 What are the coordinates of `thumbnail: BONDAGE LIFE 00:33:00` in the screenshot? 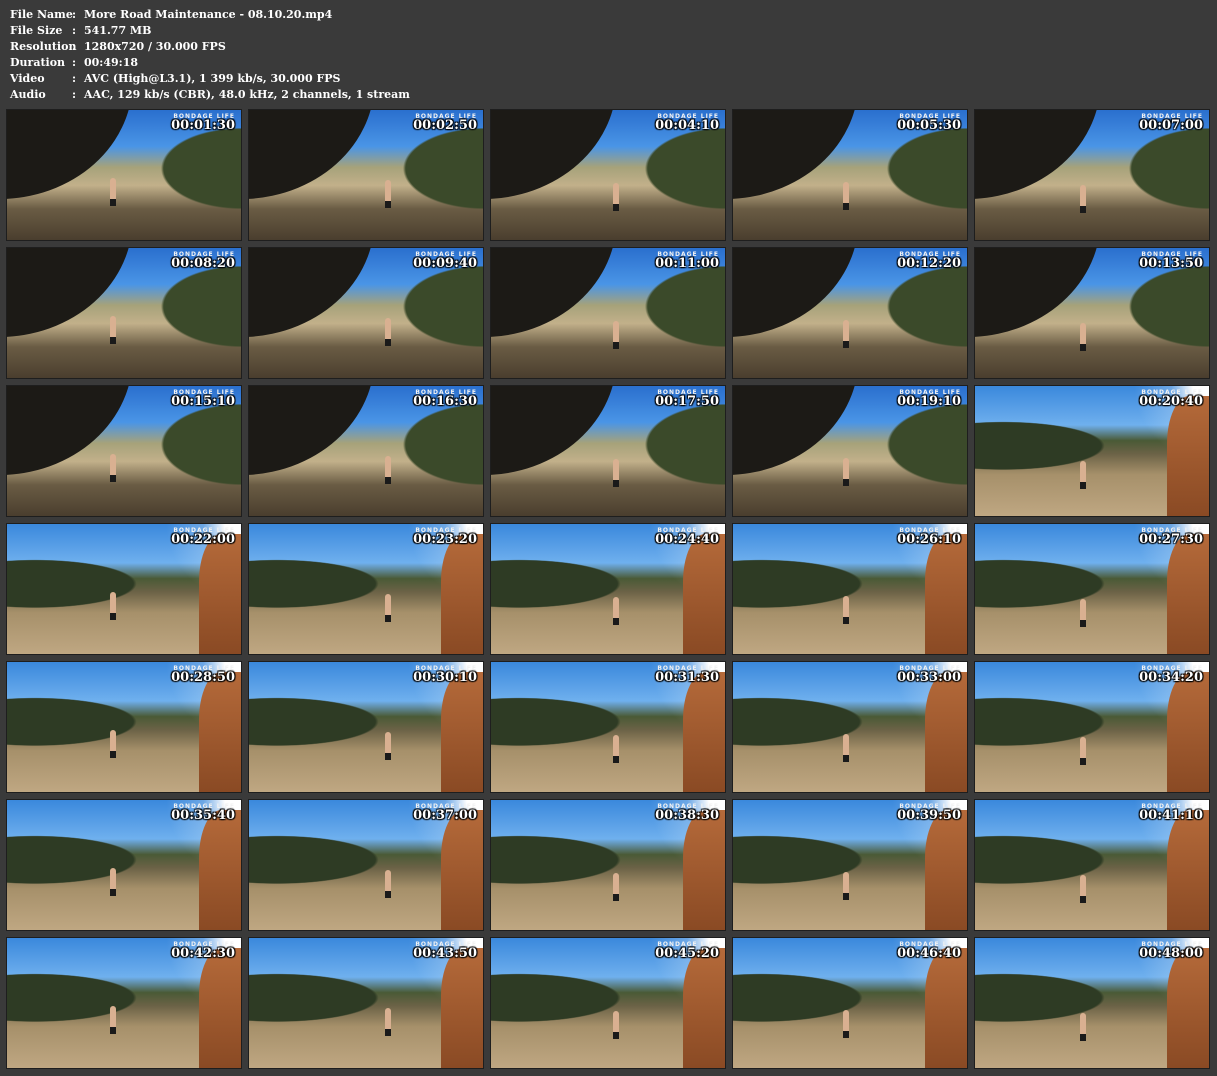 It's located at (850, 727).